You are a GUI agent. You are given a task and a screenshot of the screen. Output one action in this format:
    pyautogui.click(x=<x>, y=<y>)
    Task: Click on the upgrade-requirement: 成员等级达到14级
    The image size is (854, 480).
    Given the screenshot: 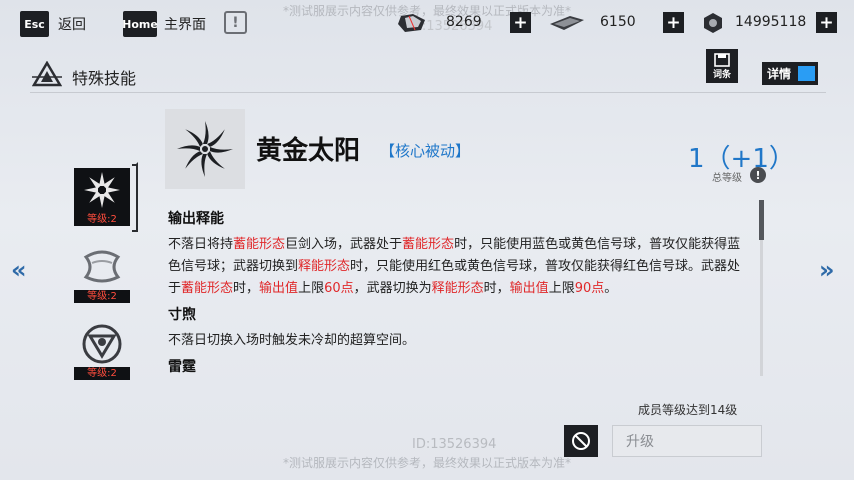 What is the action you would take?
    pyautogui.click(x=688, y=410)
    